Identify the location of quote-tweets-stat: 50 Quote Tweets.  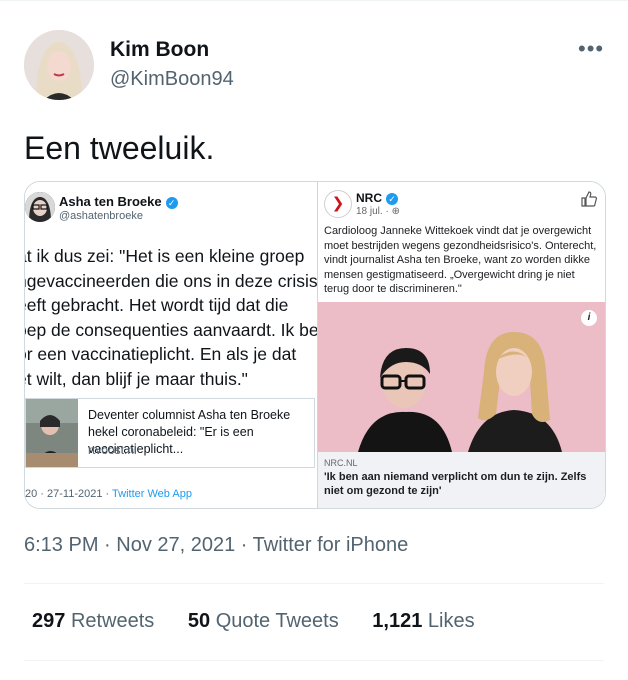
(263, 621).